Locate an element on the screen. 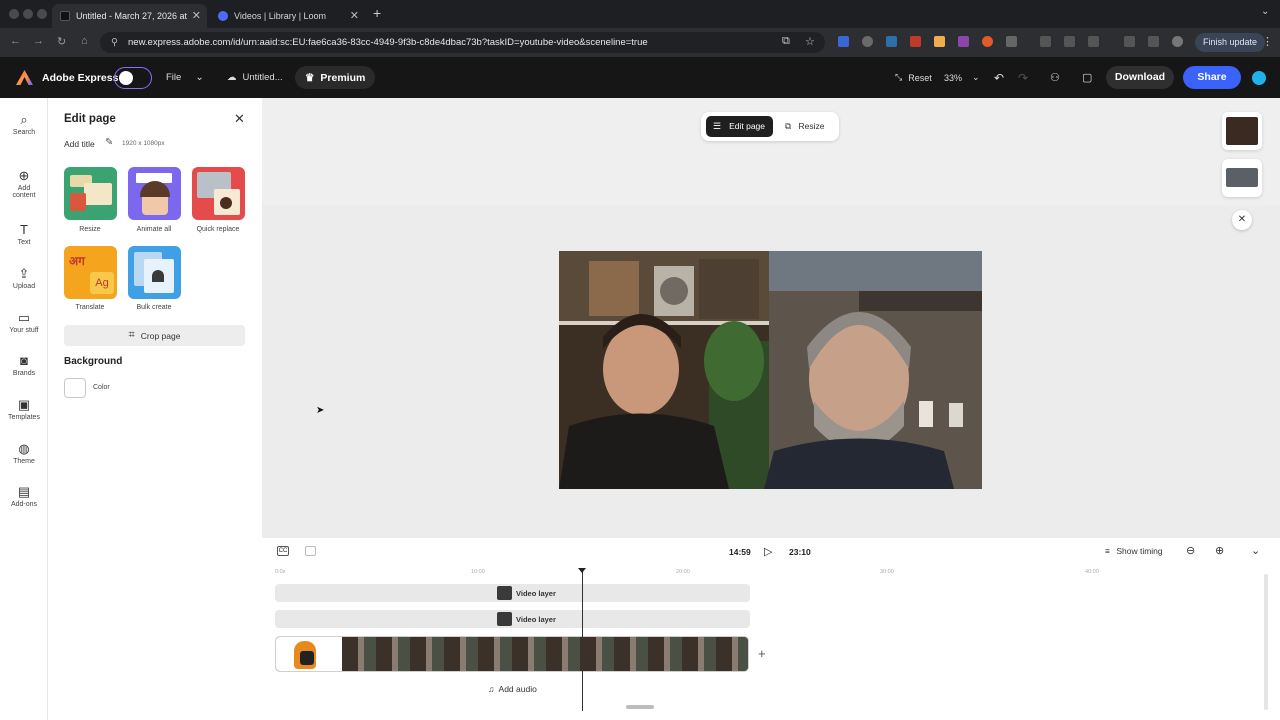 The height and width of the screenshot is (720, 1280). close-thumbnails-icon: ✕ is located at coordinates (1242, 220).